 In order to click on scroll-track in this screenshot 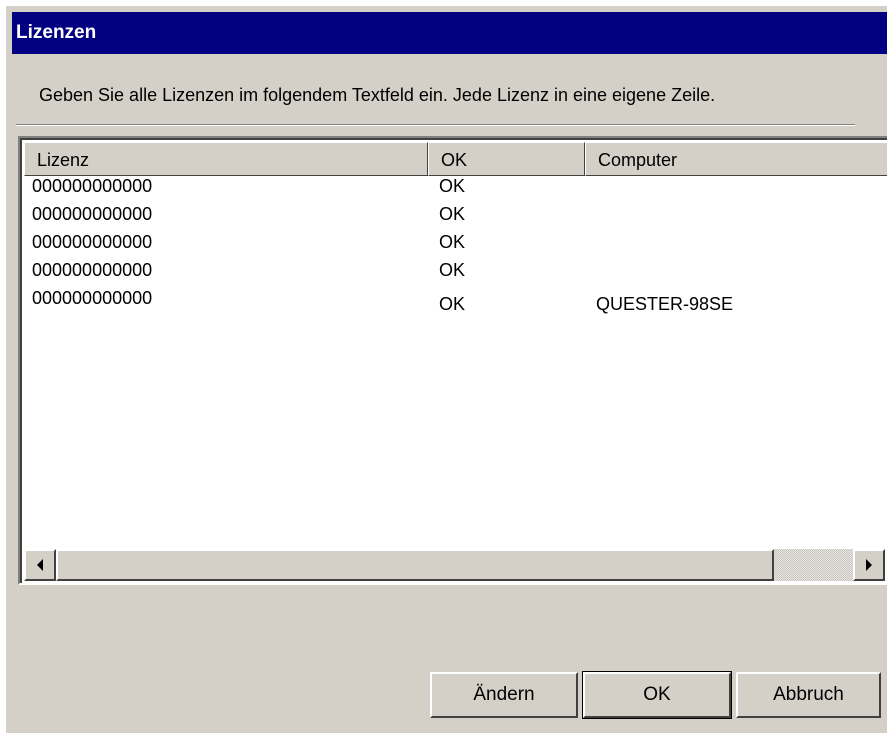, I will do `click(813, 565)`.